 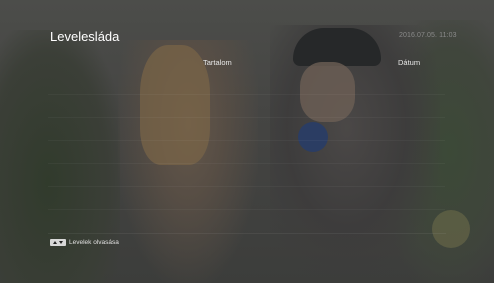 I want to click on hint-read-messages-label: Levelek olvasása, so click(x=94, y=242).